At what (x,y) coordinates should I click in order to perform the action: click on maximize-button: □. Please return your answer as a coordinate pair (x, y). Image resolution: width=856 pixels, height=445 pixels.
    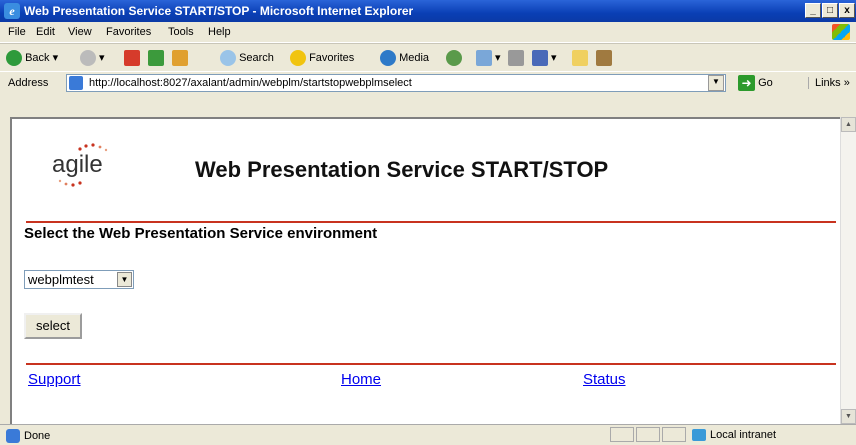
    Looking at the image, I should click on (830, 10).